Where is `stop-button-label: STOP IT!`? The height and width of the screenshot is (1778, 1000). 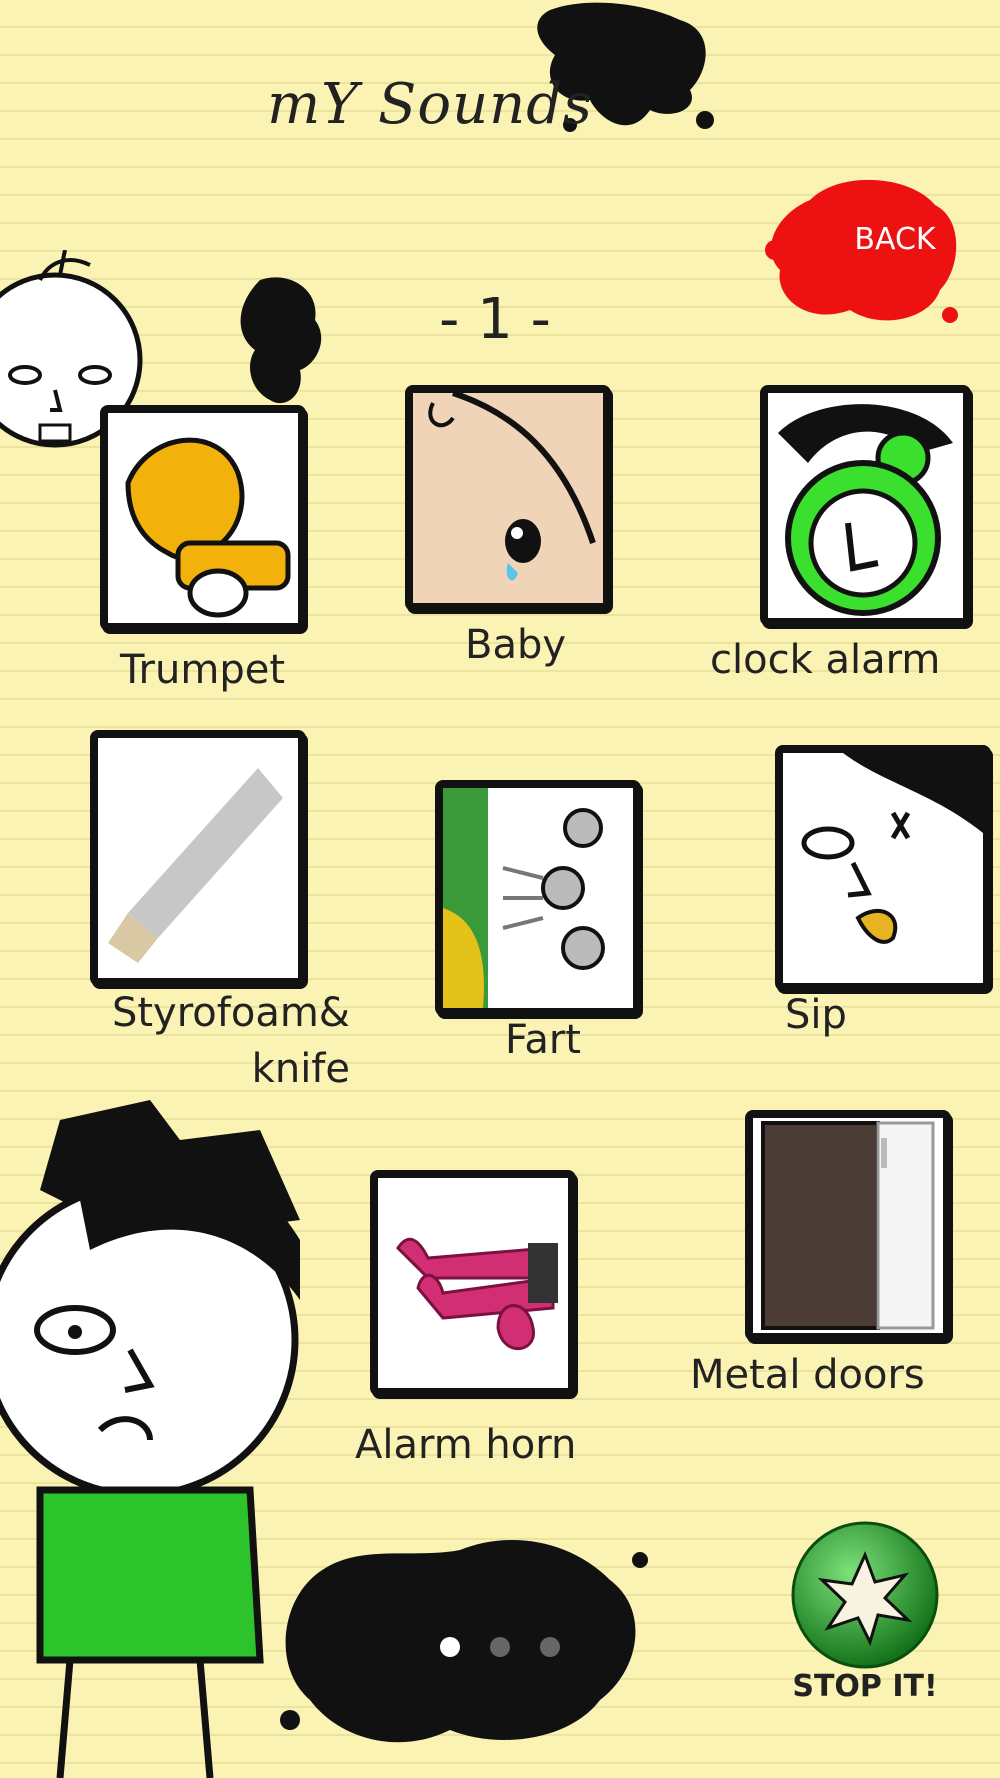 stop-button-label: STOP IT! is located at coordinates (865, 1686).